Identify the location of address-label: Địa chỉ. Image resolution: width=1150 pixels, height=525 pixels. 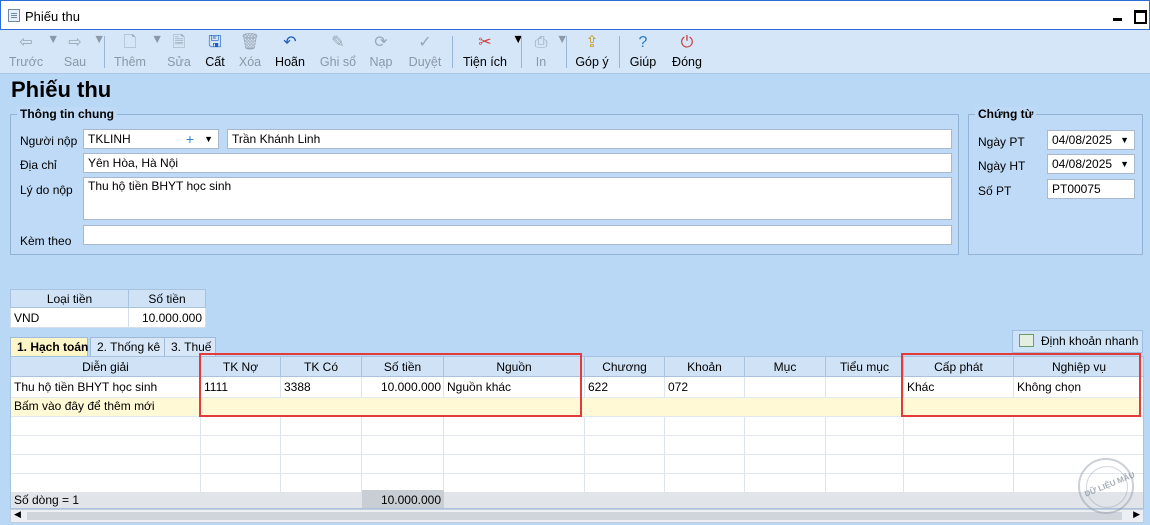
(38, 165).